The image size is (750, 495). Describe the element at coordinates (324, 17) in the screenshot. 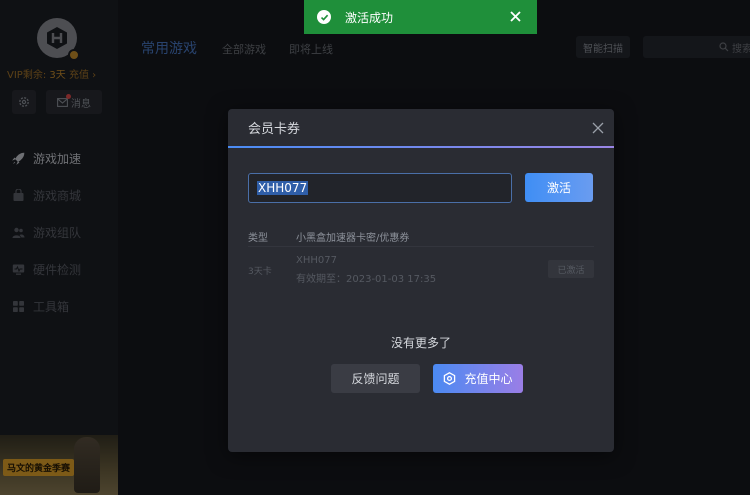

I see `check-circle-icon` at that location.